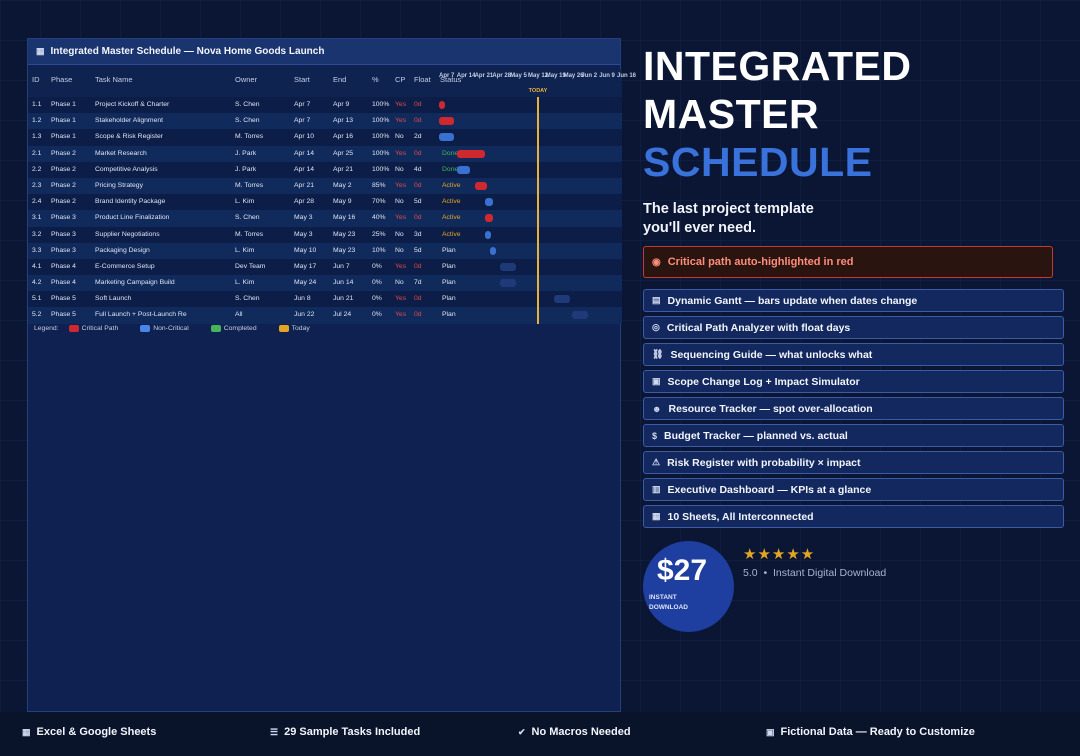 This screenshot has height=756, width=1080. I want to click on date-axis-label: Apr 21, so click(484, 76).